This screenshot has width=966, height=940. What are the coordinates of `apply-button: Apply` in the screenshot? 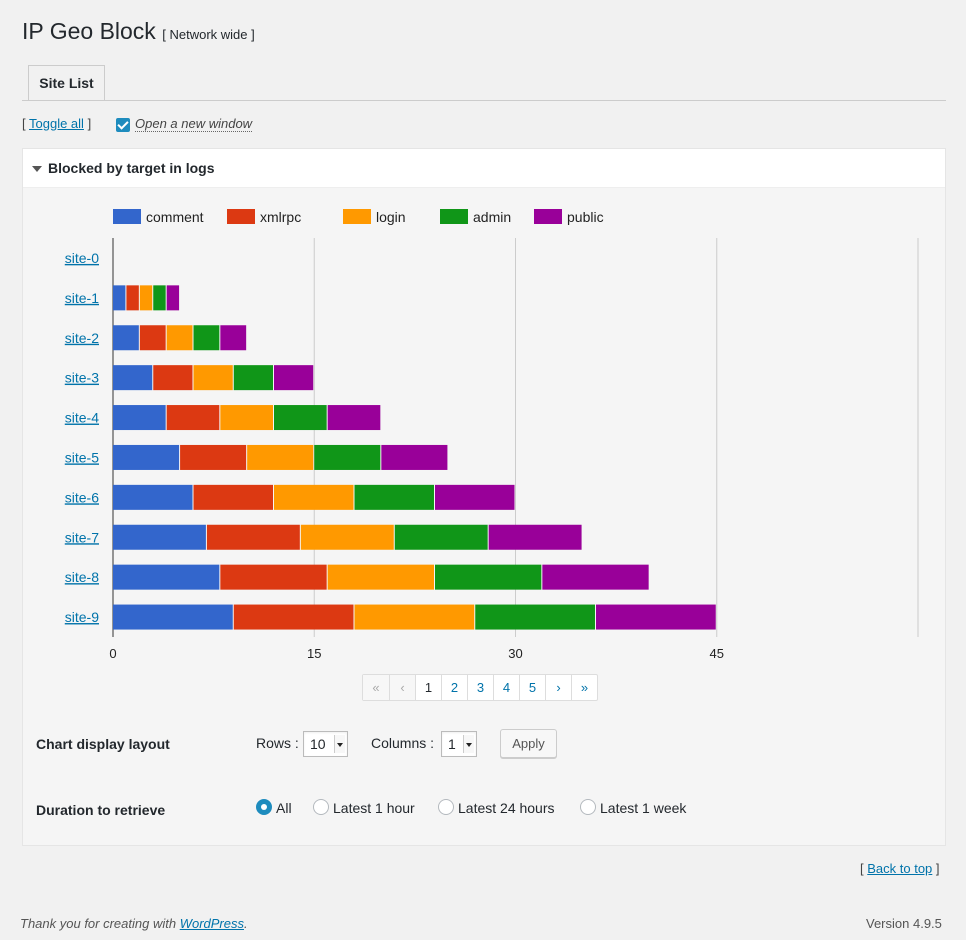 It's located at (528, 743).